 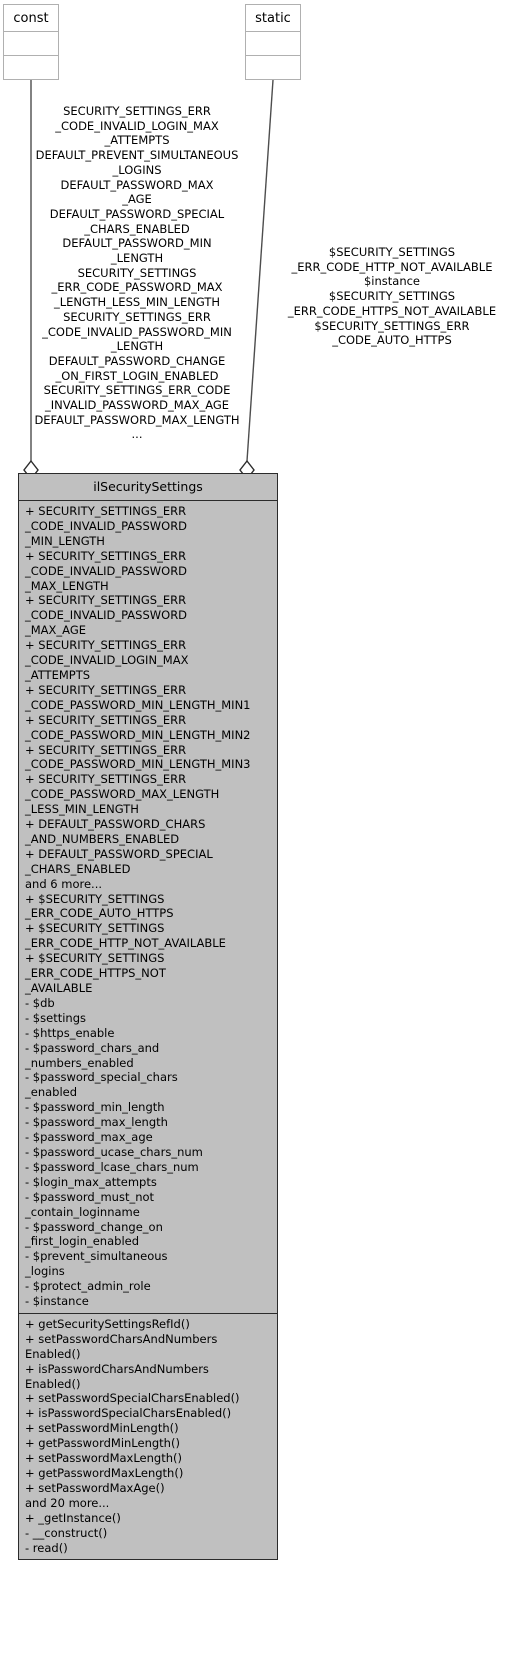 What do you see at coordinates (104, 1473) in the screenshot?
I see `class-method: + getPasswordMaxLength()` at bounding box center [104, 1473].